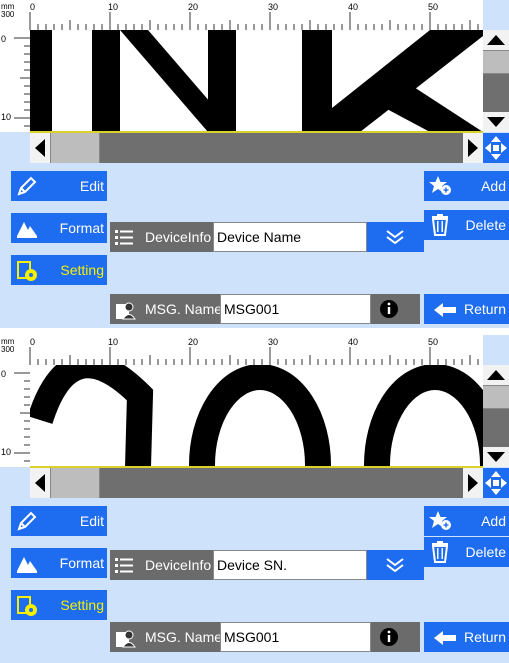 The width and height of the screenshot is (509, 663). I want to click on ruler-label-50: 50, so click(433, 7).